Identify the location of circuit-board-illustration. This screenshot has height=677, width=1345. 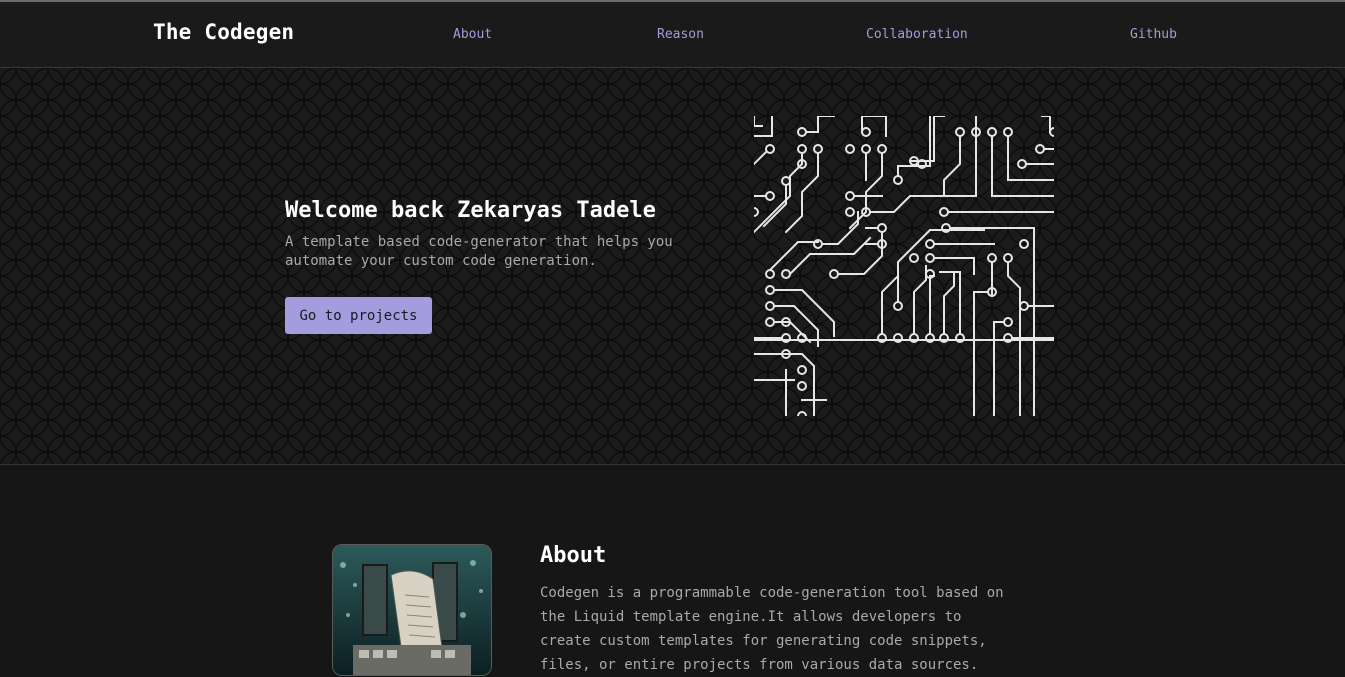
(904, 266).